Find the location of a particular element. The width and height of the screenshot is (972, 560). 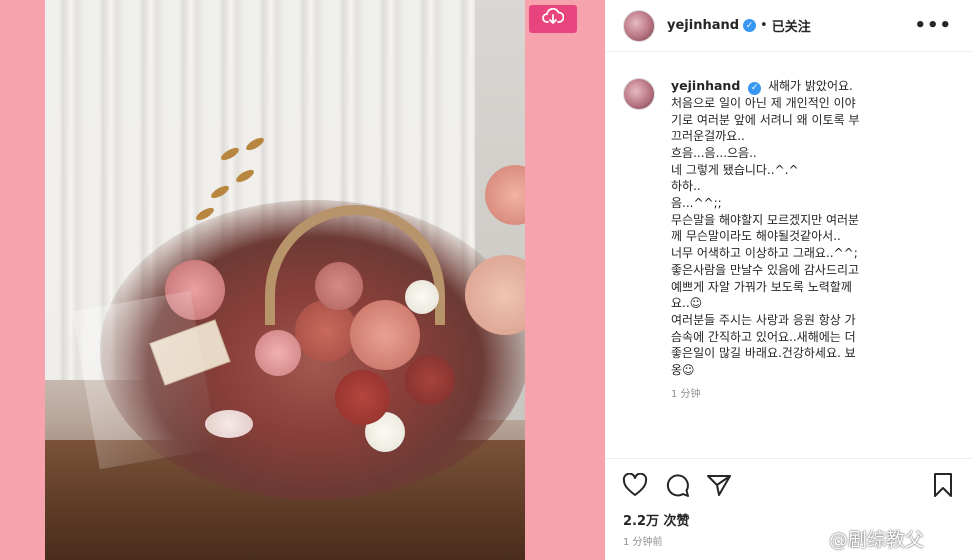

caption-line: 기로 여러분 앞에 서려니 왜 이토록 부 is located at coordinates (765, 119).